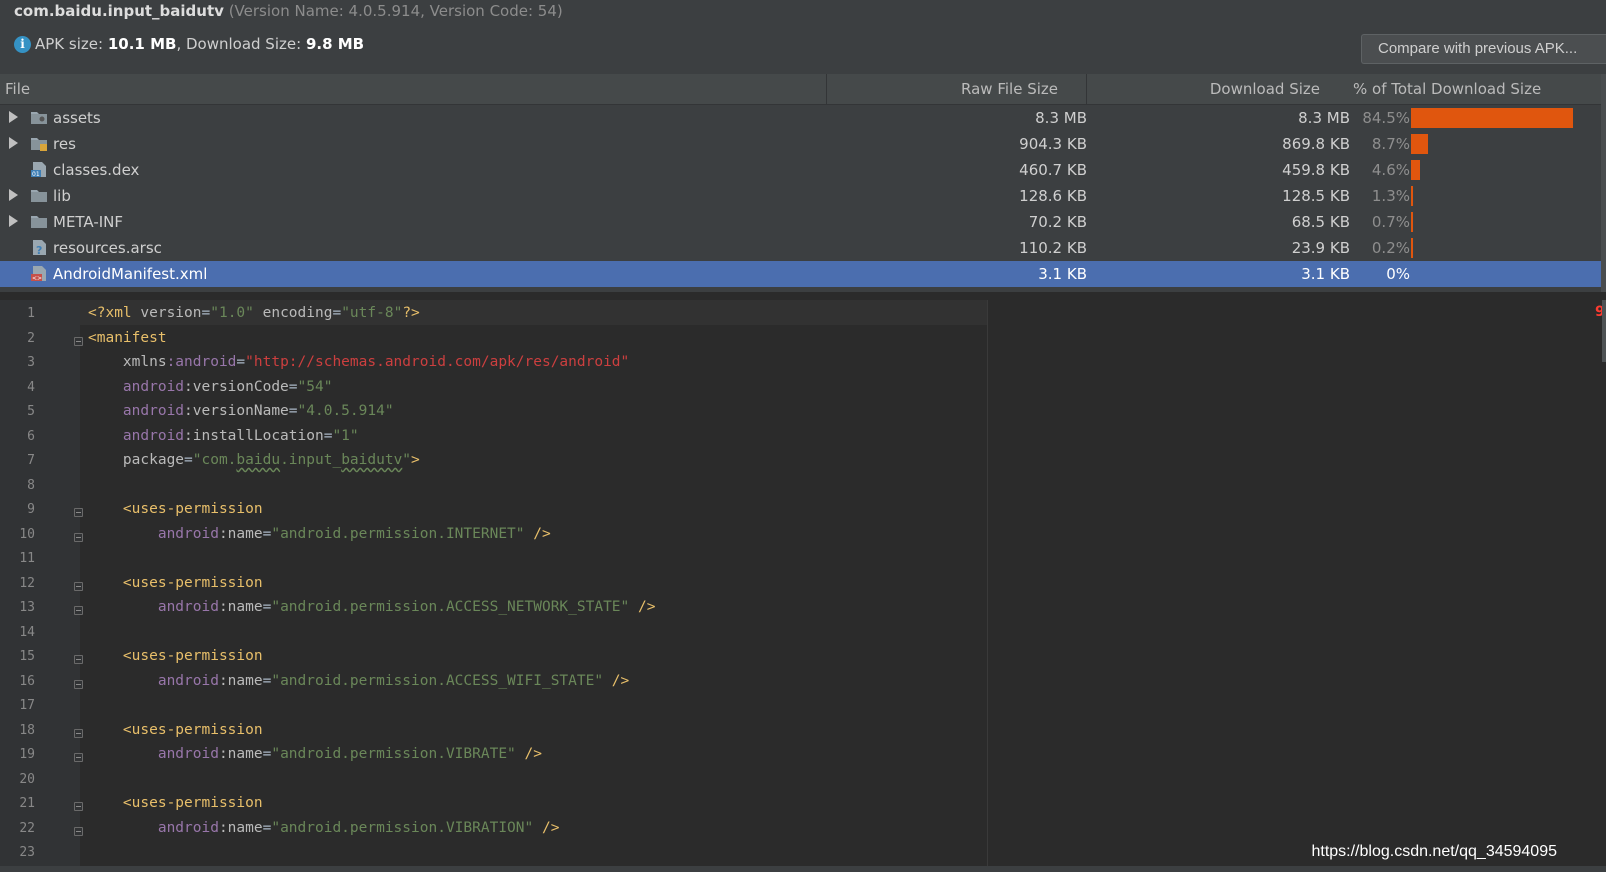 The height and width of the screenshot is (872, 1606). I want to click on code-token: "android.permission.VIBRATION", so click(402, 827).